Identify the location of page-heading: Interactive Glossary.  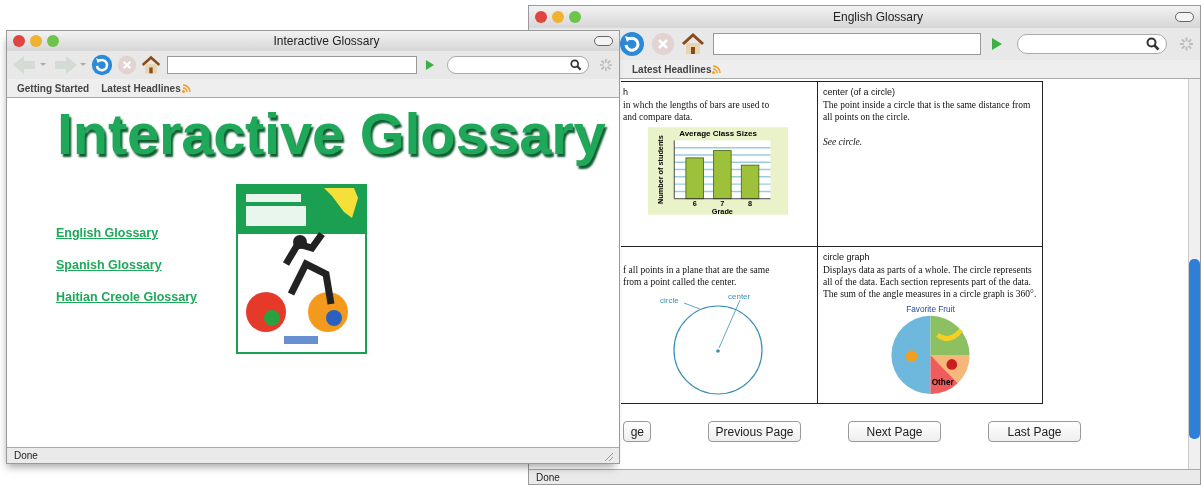
(332, 134).